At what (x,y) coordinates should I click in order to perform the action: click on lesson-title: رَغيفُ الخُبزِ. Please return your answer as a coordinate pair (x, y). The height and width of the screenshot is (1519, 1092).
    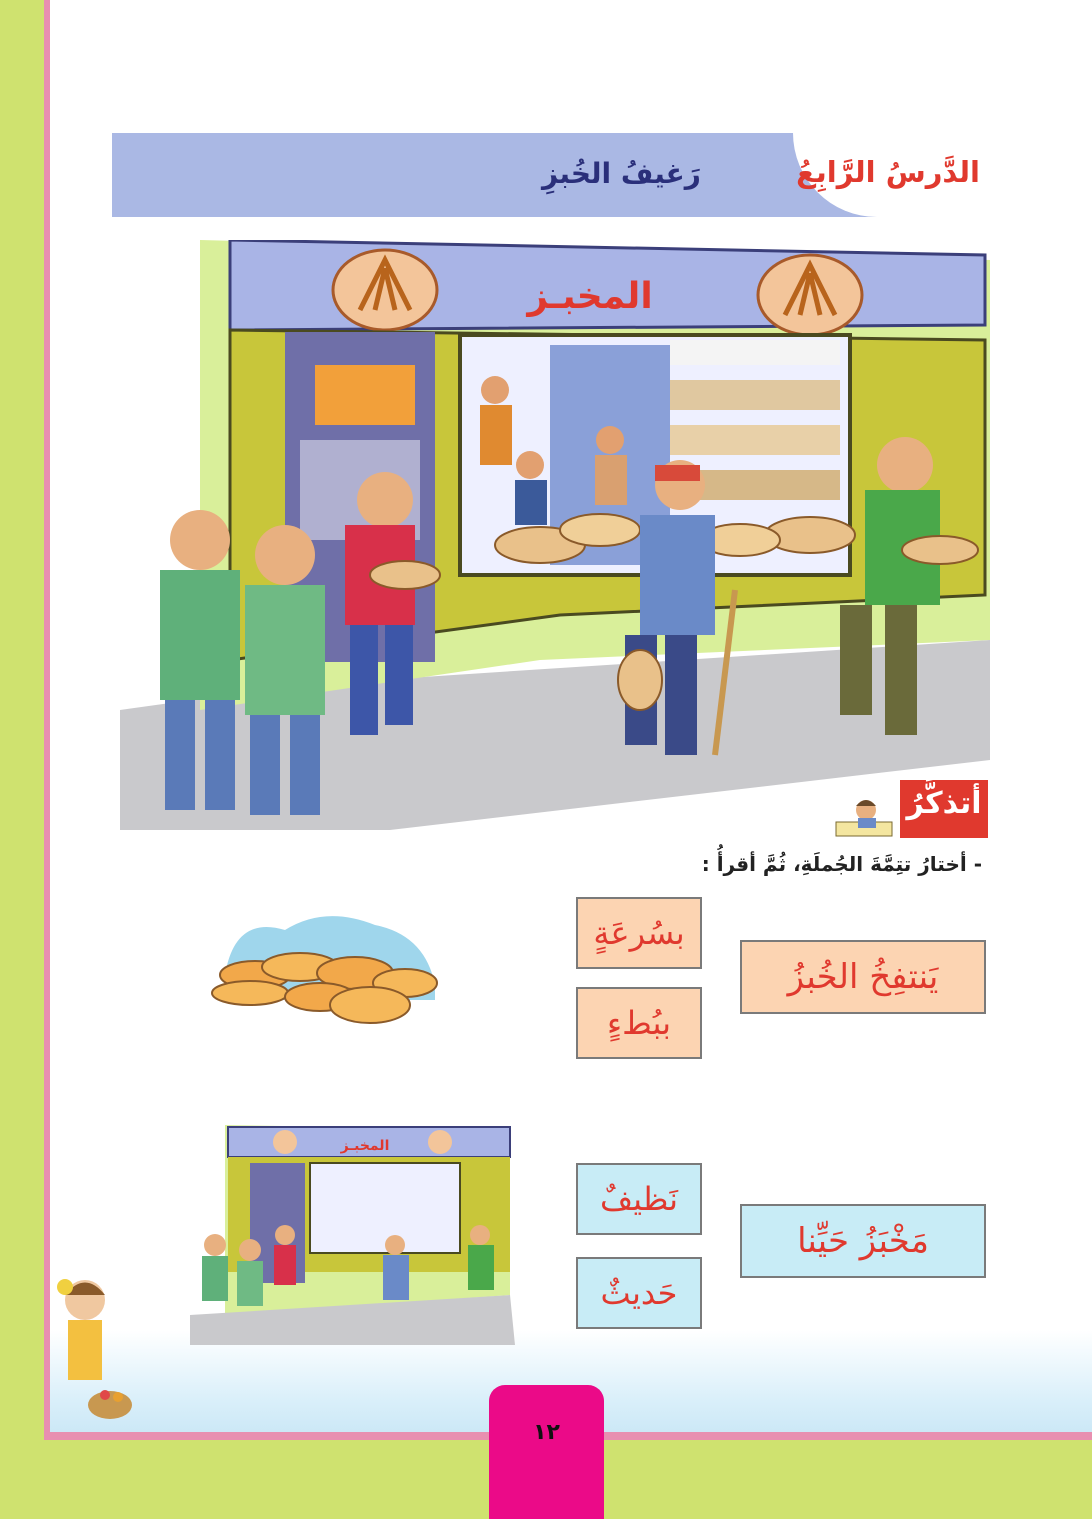
    Looking at the image, I should click on (621, 173).